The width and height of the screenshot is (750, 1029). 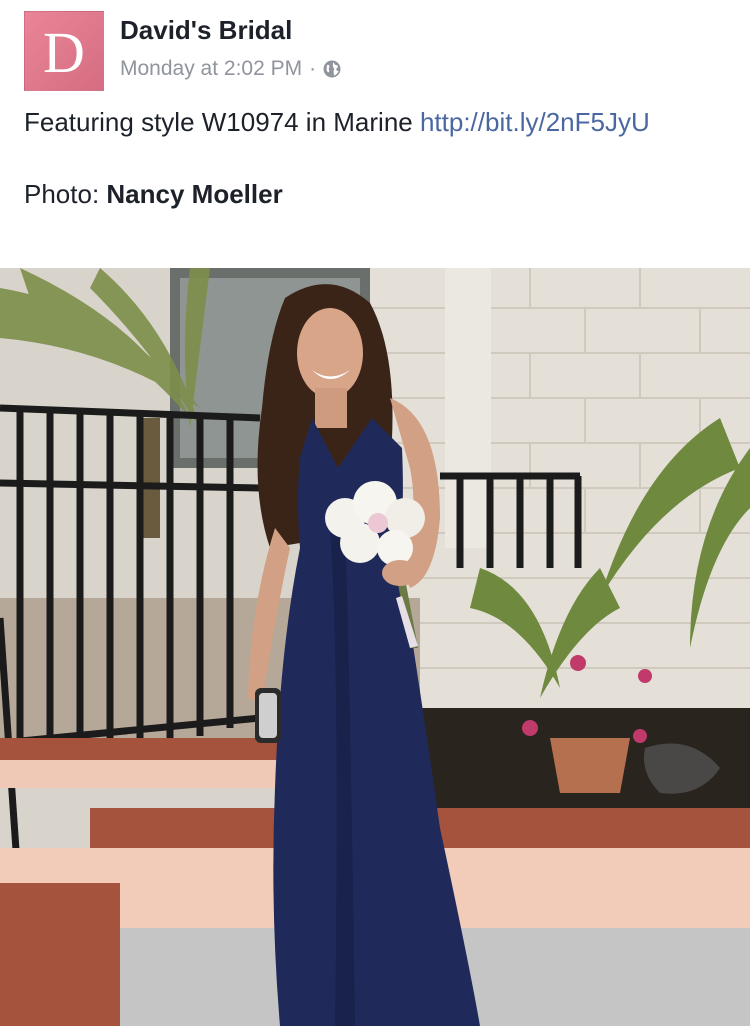 I want to click on post-header: D David's Bridal Monday at 2:02 PM ·, so click(x=374, y=51).